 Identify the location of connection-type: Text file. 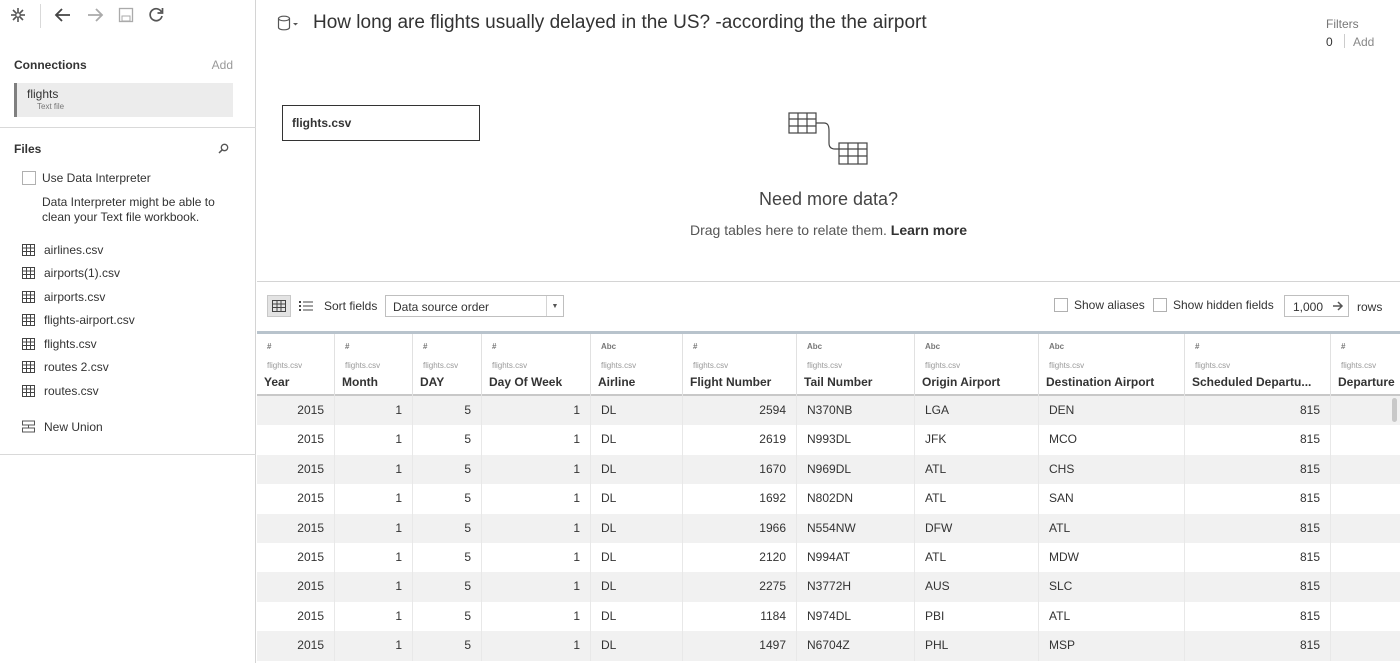
(51, 106).